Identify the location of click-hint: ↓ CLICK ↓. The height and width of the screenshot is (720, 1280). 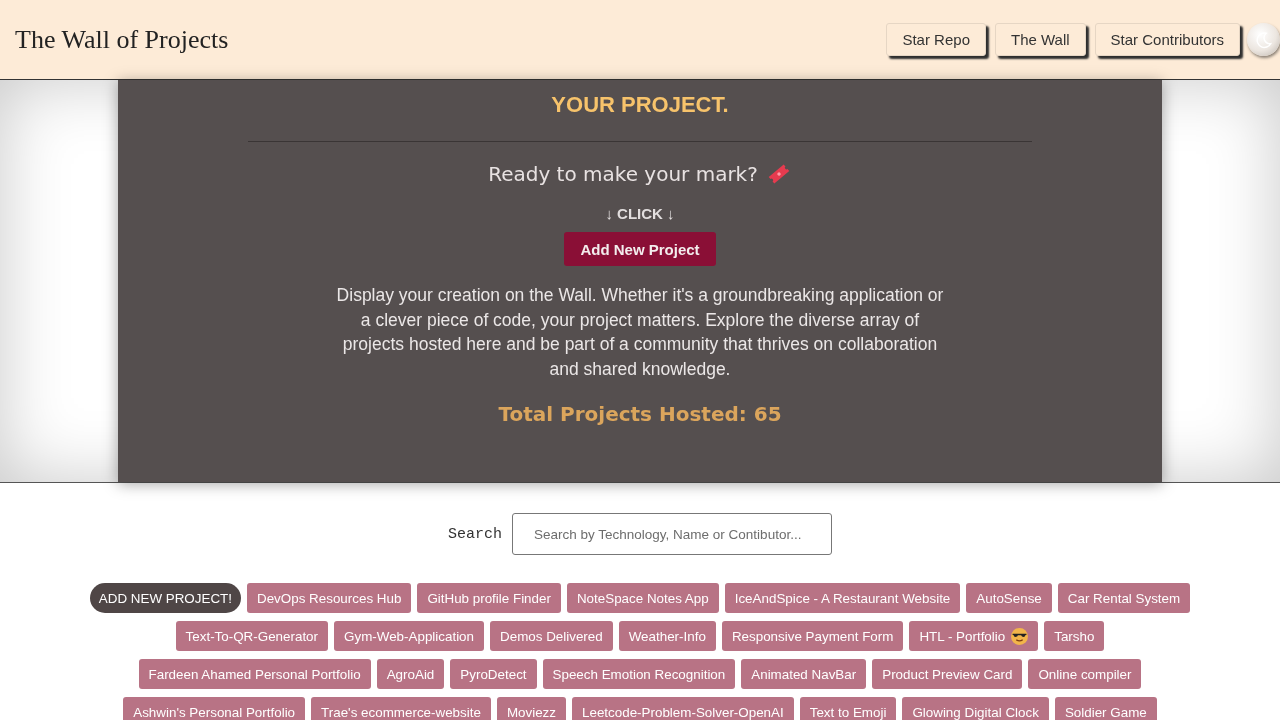
(640, 214).